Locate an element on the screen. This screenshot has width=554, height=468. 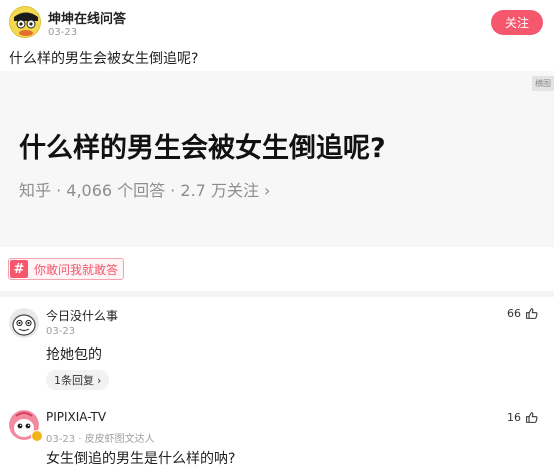
commenter-name: PIPIXIA-TV is located at coordinates (76, 417).